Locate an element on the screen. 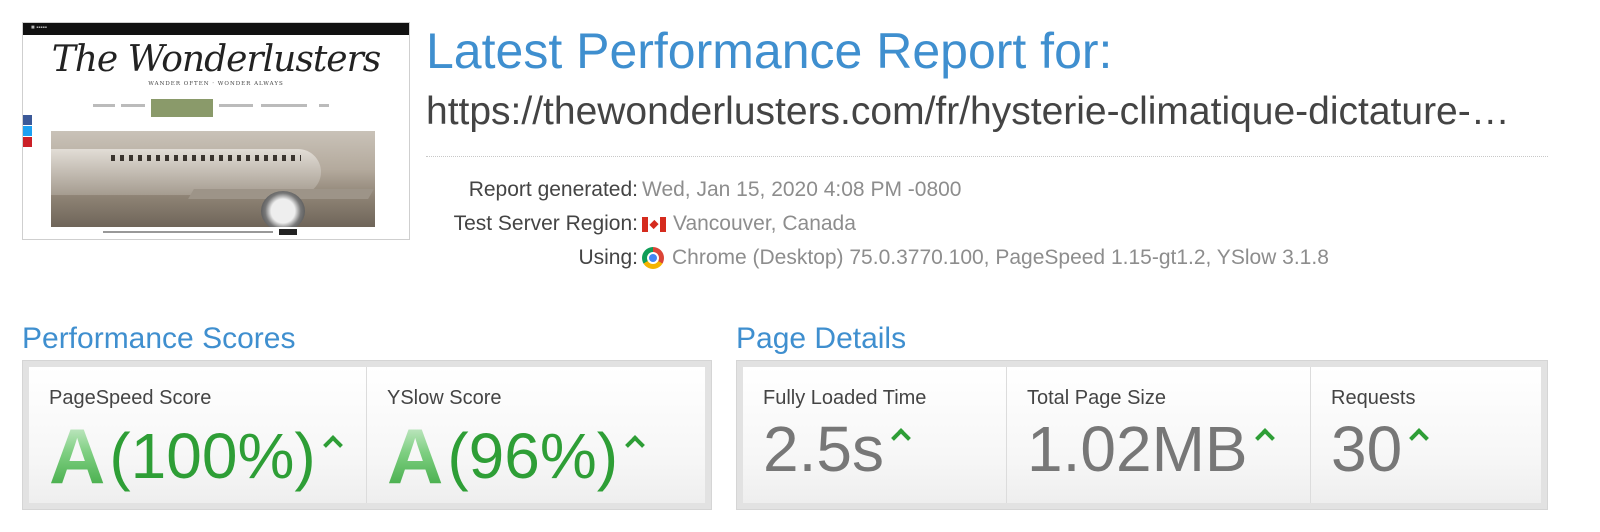  page-details-heading: Page Details is located at coordinates (821, 338).